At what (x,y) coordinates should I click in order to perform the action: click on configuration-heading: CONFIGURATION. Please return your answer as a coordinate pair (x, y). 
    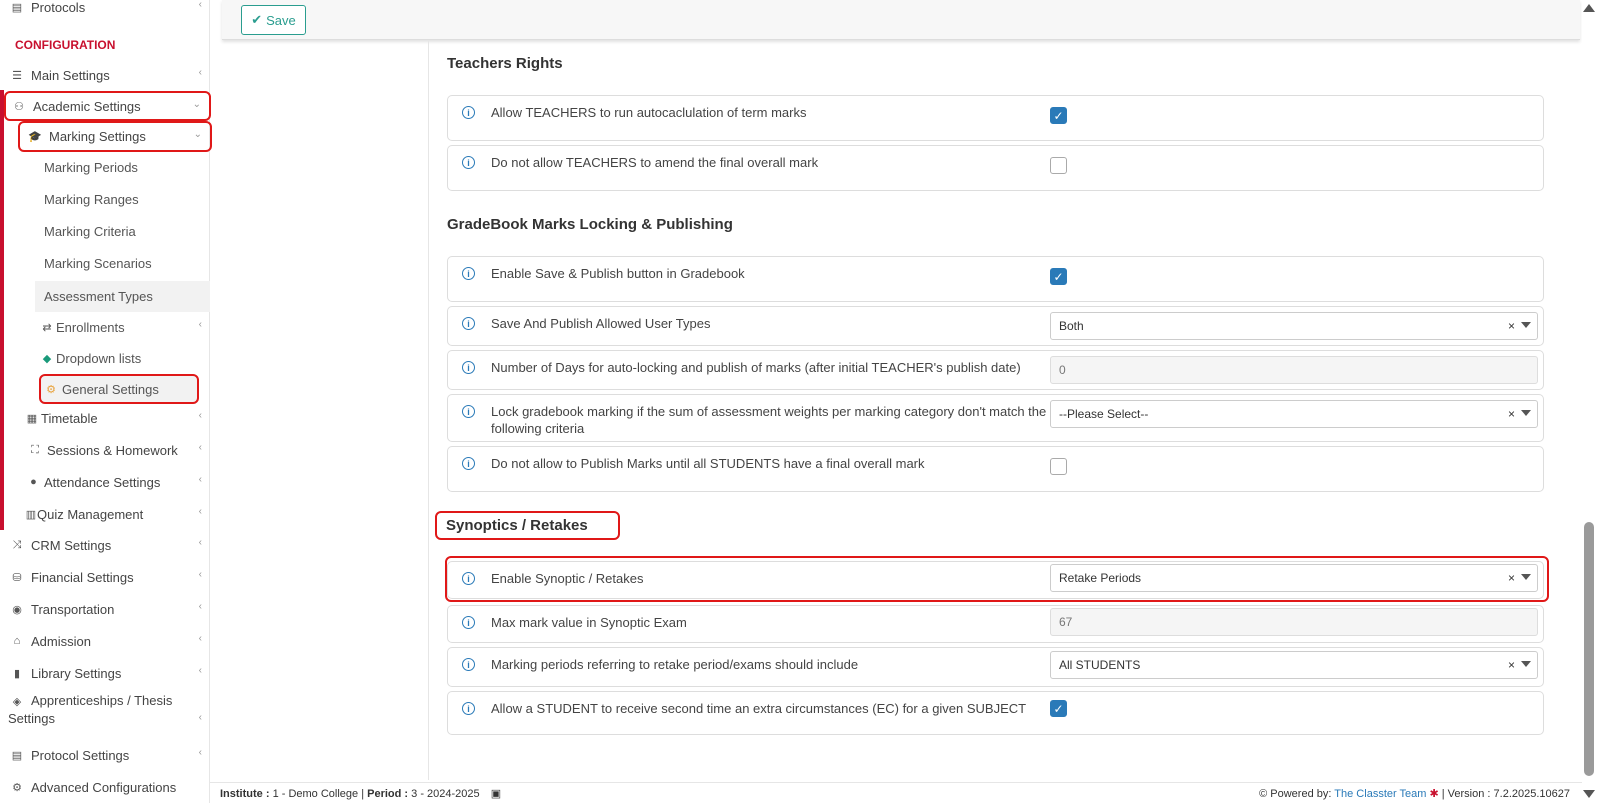
    Looking at the image, I should click on (65, 45).